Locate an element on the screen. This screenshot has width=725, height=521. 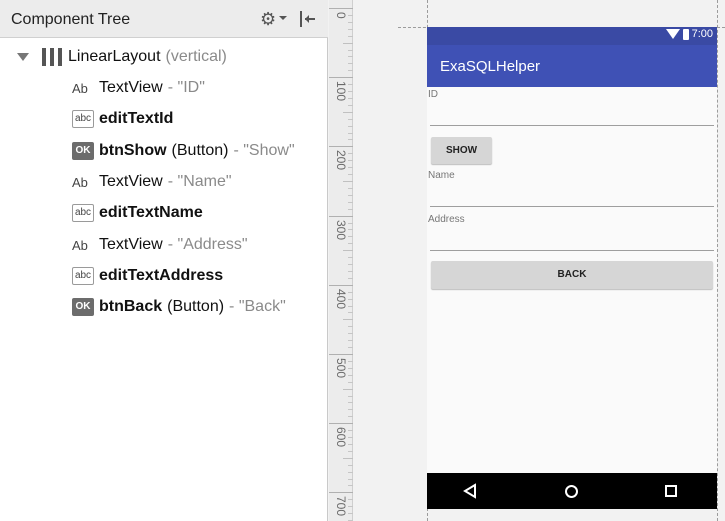
show-button: SHOW is located at coordinates (461, 150).